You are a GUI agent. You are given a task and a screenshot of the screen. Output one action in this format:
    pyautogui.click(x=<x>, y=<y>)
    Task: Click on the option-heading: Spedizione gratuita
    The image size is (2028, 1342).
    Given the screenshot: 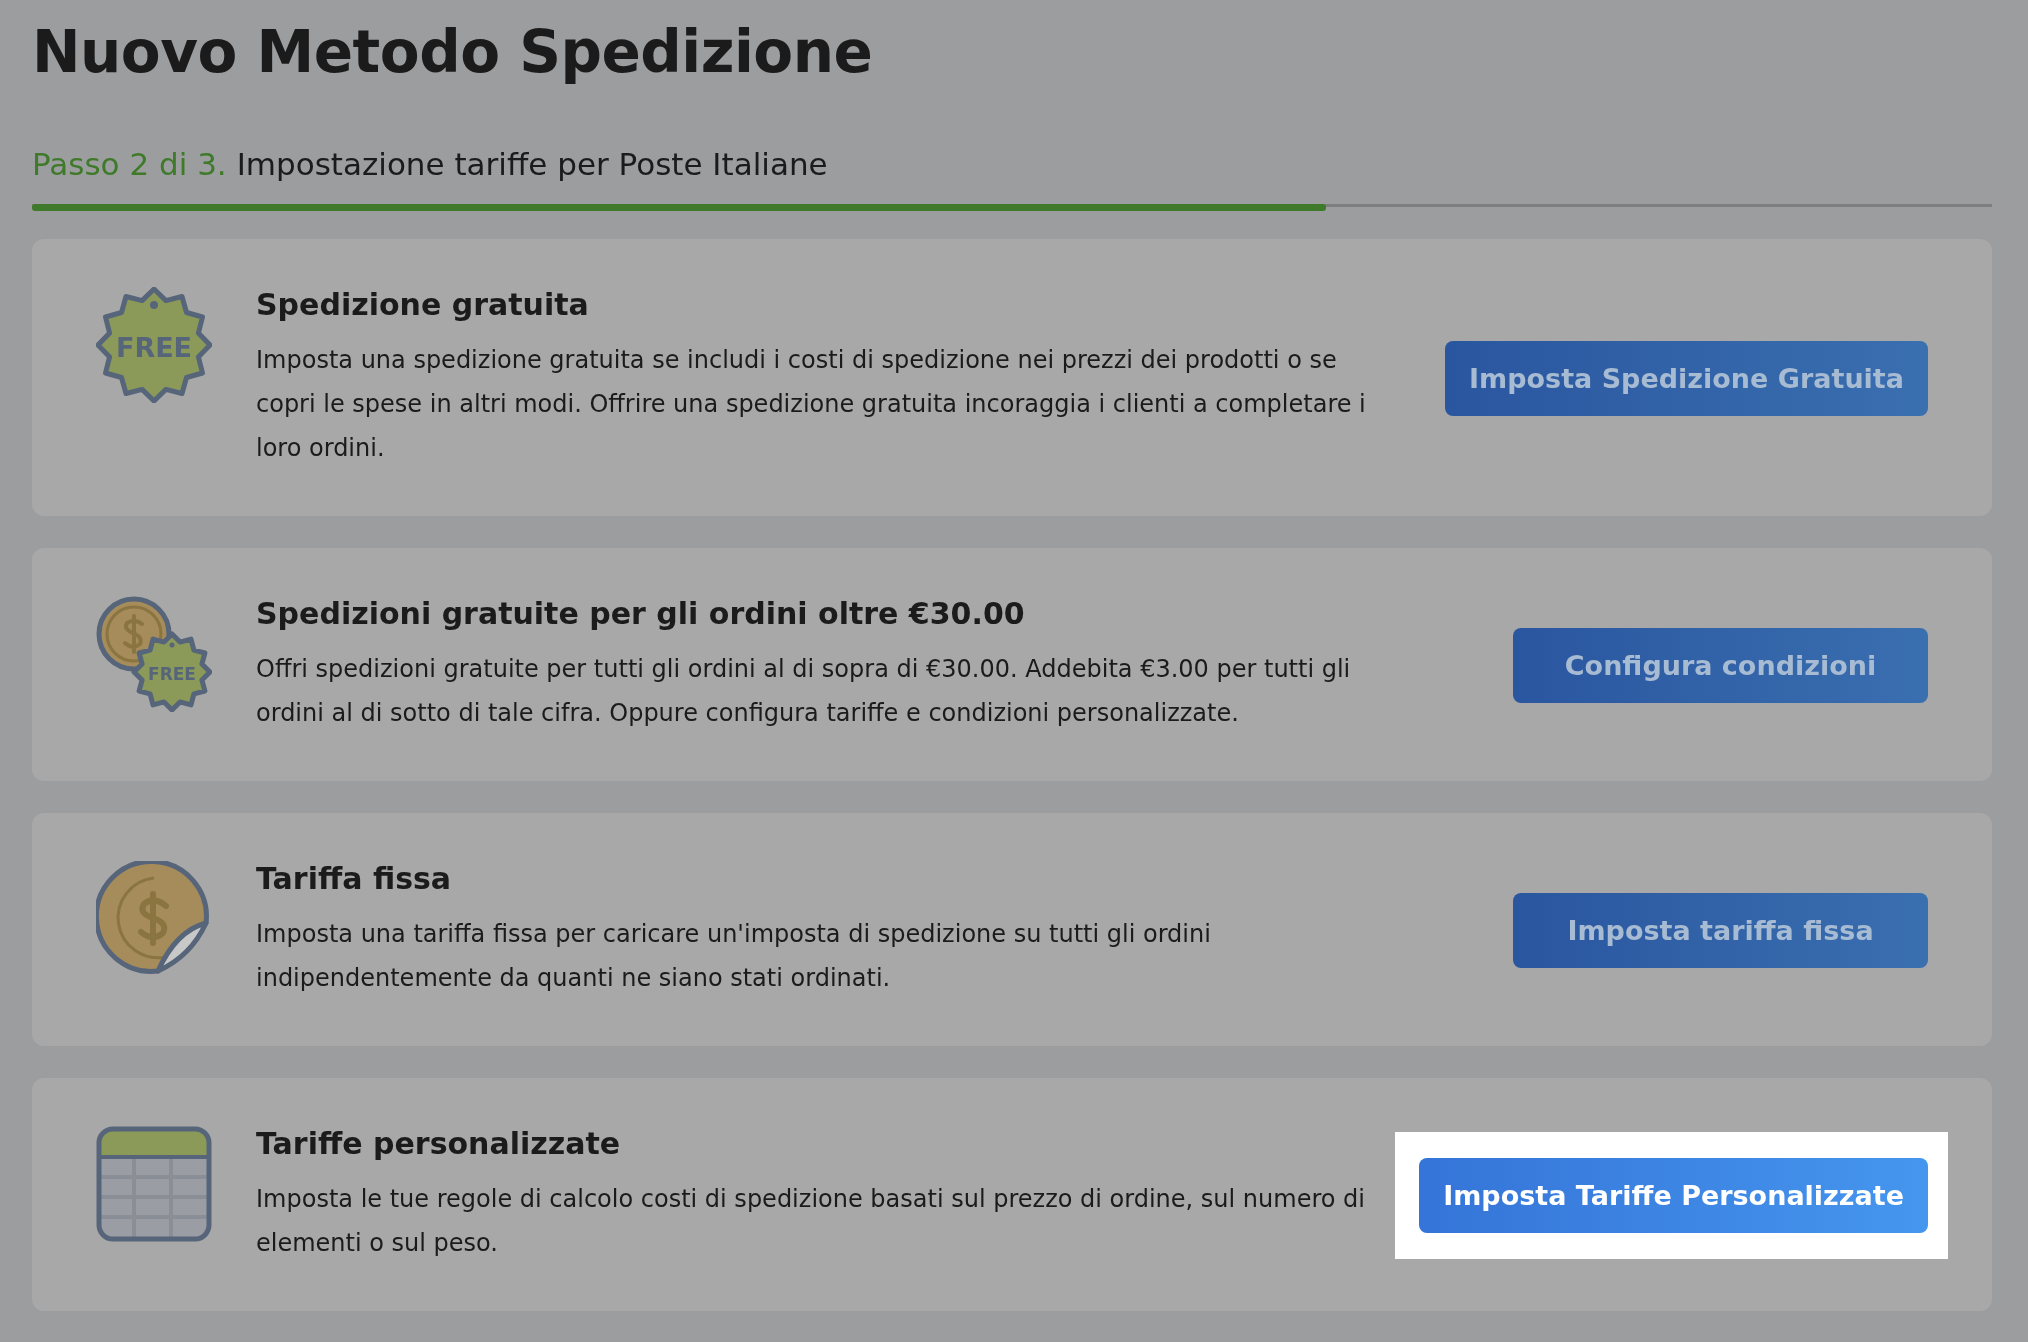 What is the action you would take?
    pyautogui.click(x=423, y=304)
    